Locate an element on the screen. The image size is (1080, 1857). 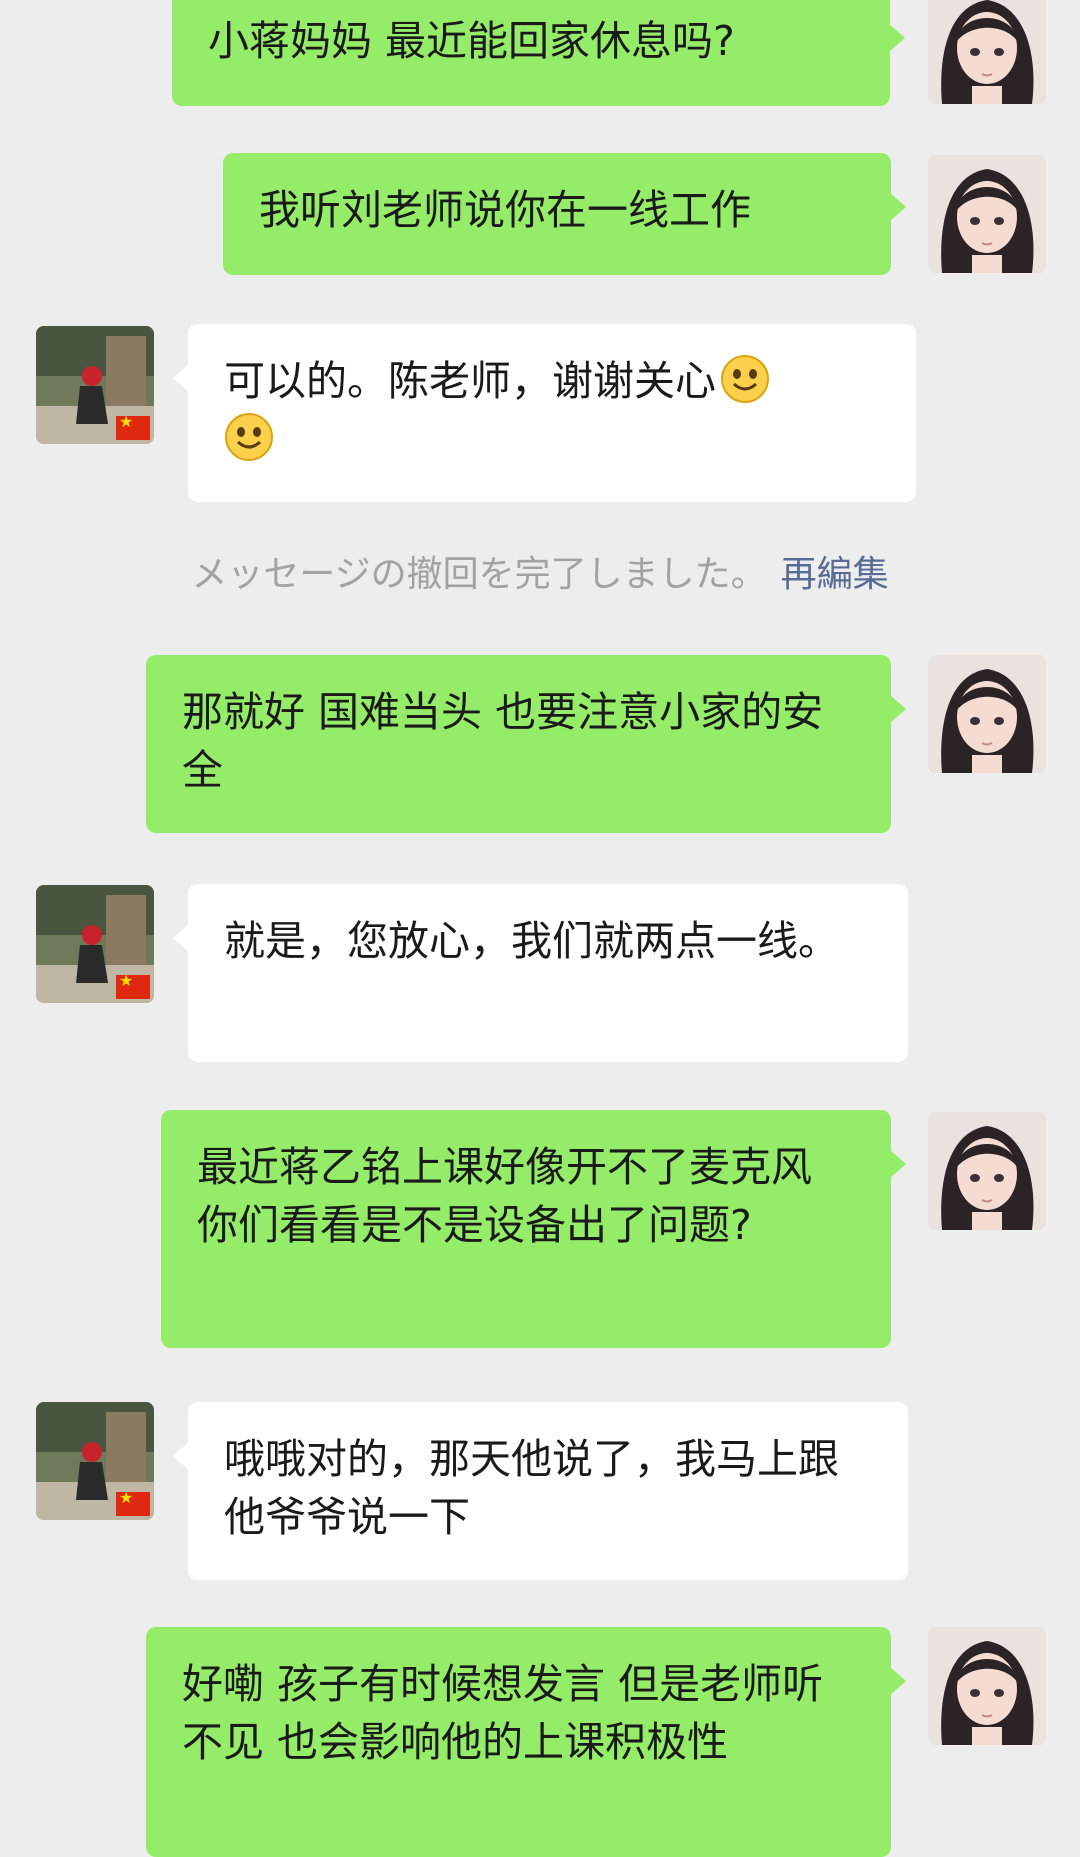
recall-notice: メッセージの撤回を完了しました。 再編集 is located at coordinates (540, 571).